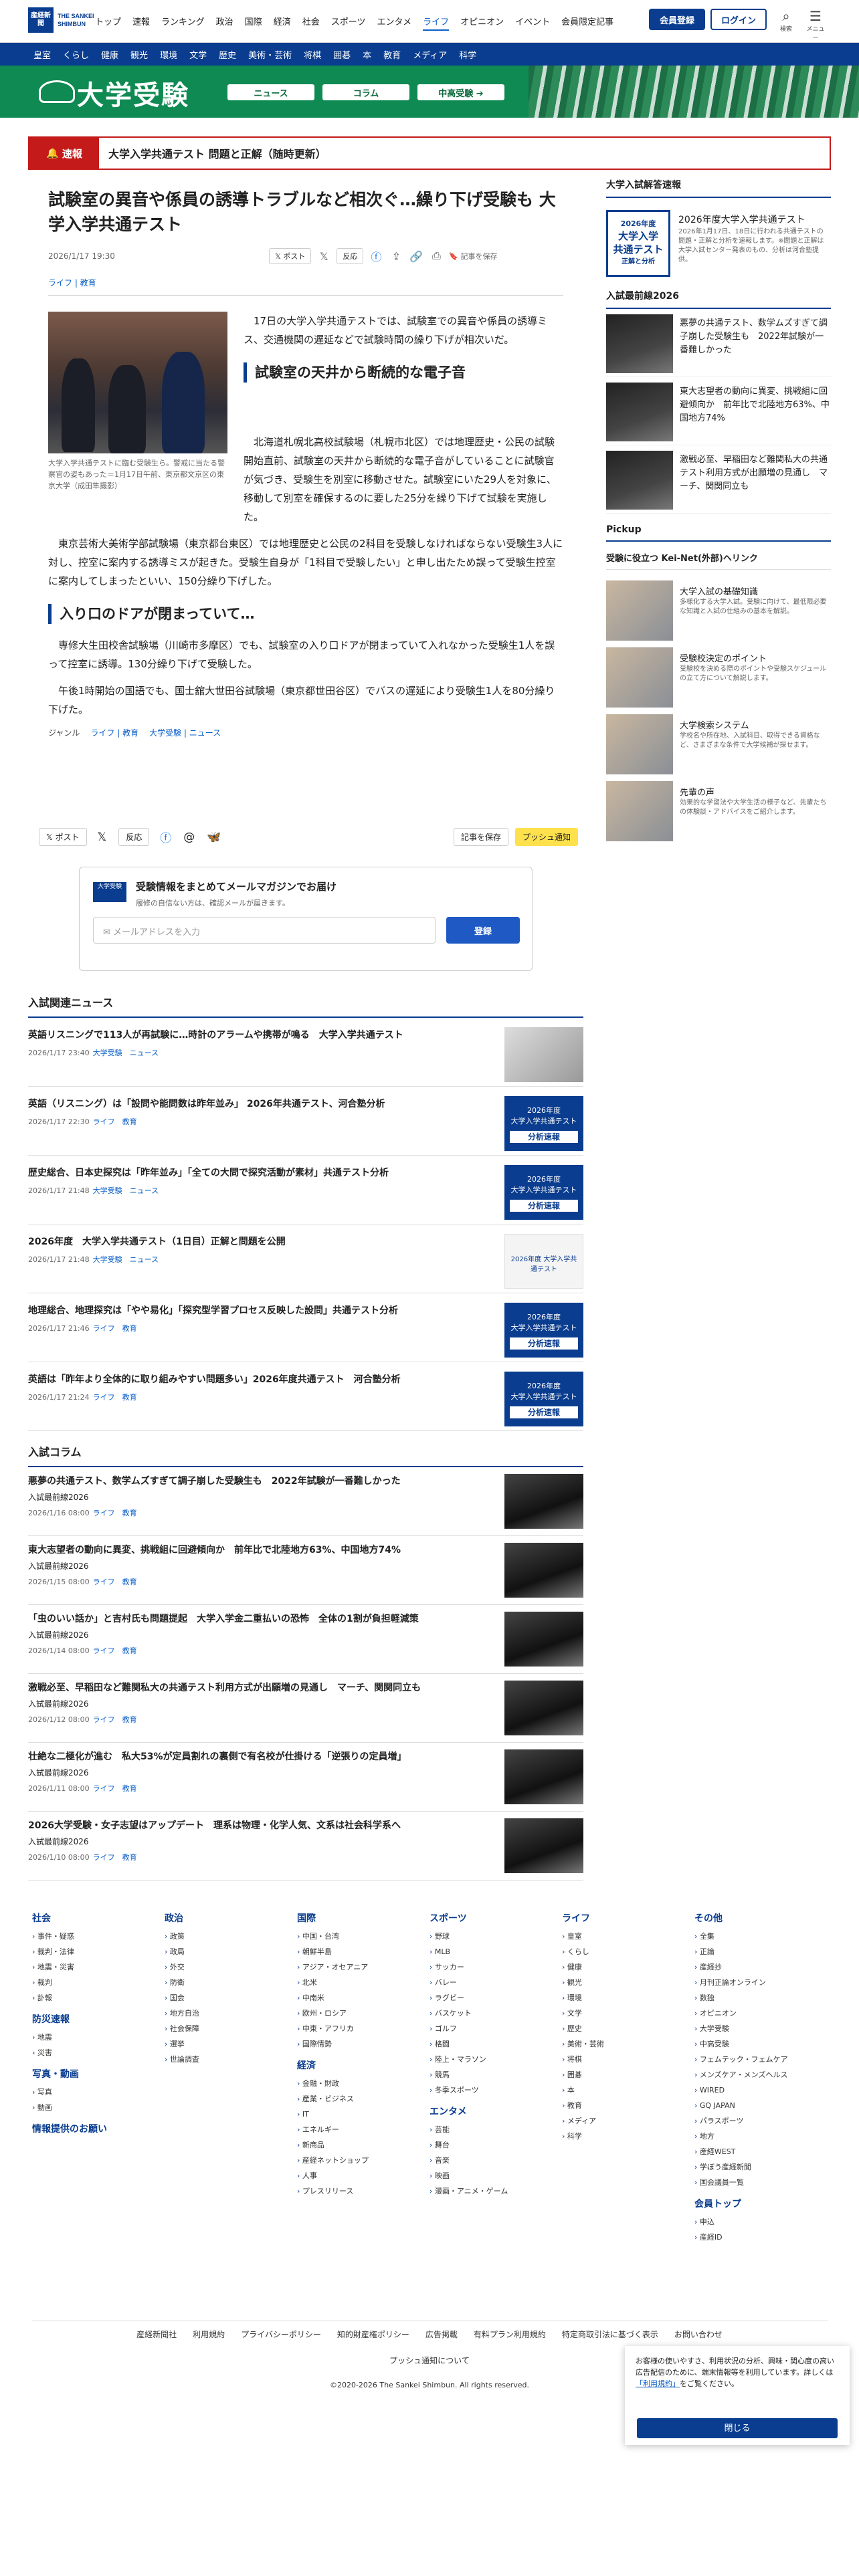  What do you see at coordinates (363, 2191) in the screenshot?
I see `footer-link: プレスリリース` at bounding box center [363, 2191].